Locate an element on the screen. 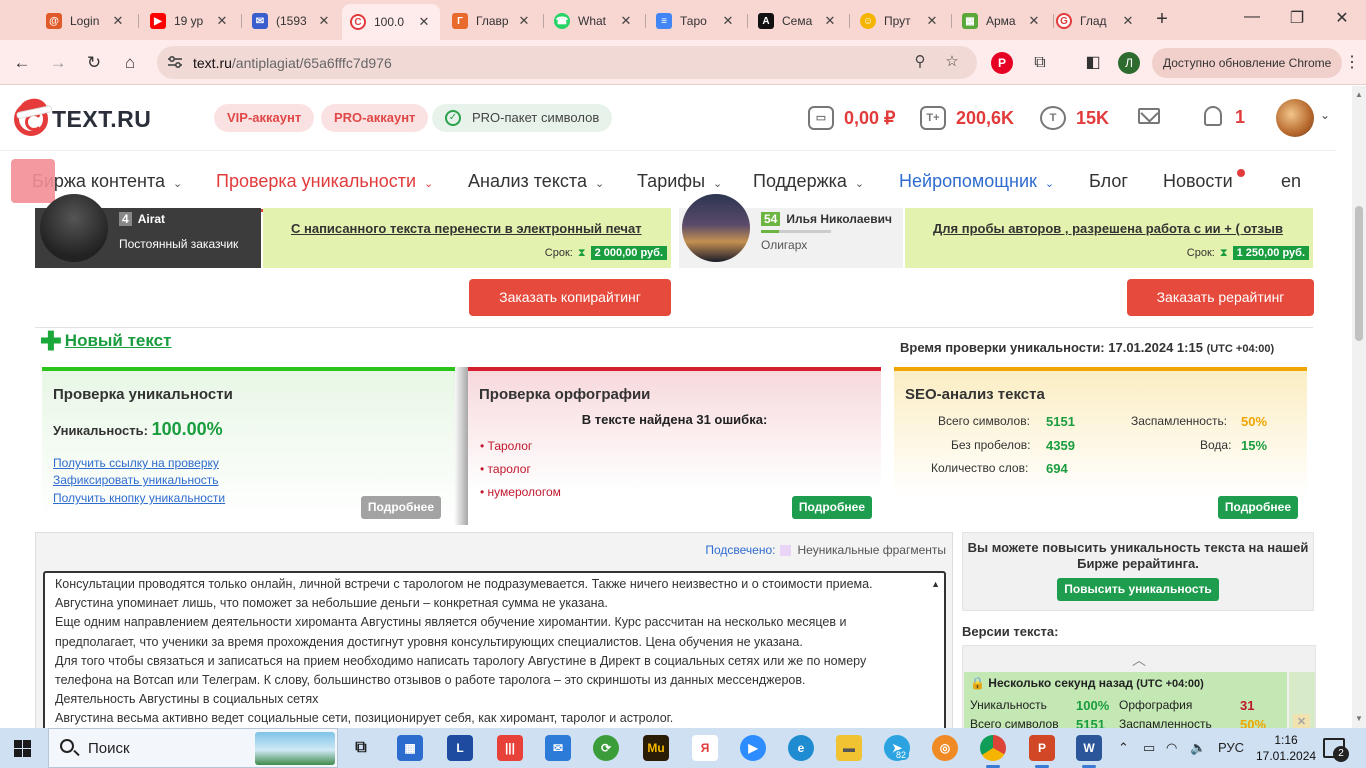  back-icon: ← is located at coordinates (22, 63).